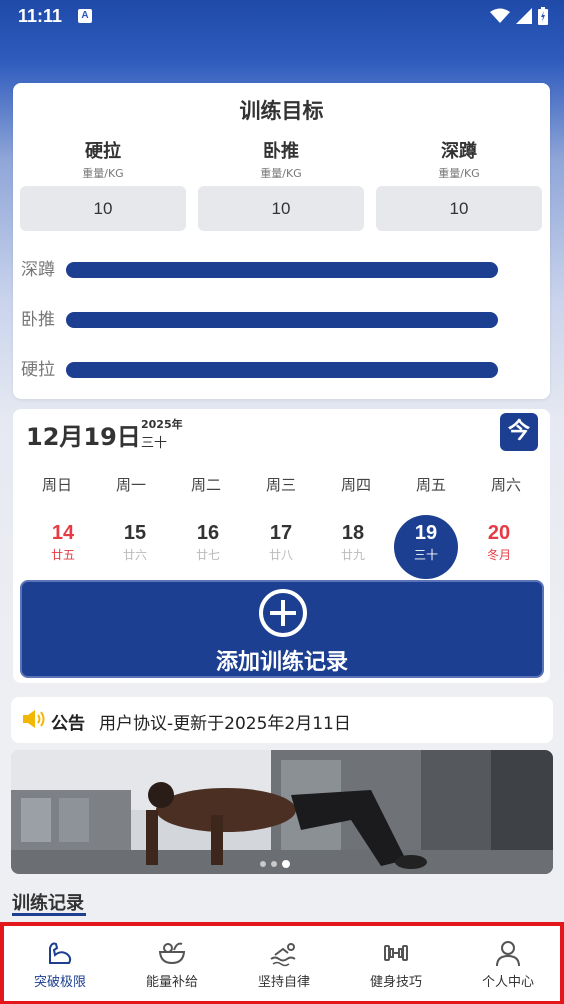  What do you see at coordinates (103, 208) in the screenshot?
I see `deadlift-weight-input: 10` at bounding box center [103, 208].